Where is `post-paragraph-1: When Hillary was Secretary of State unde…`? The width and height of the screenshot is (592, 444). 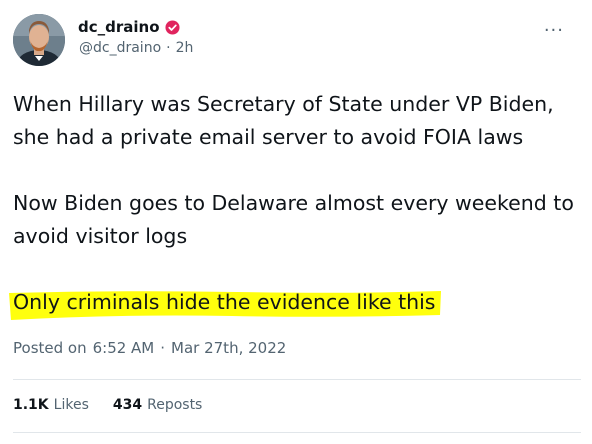 post-paragraph-1: When Hillary was Secretary of State unde… is located at coordinates (283, 120).